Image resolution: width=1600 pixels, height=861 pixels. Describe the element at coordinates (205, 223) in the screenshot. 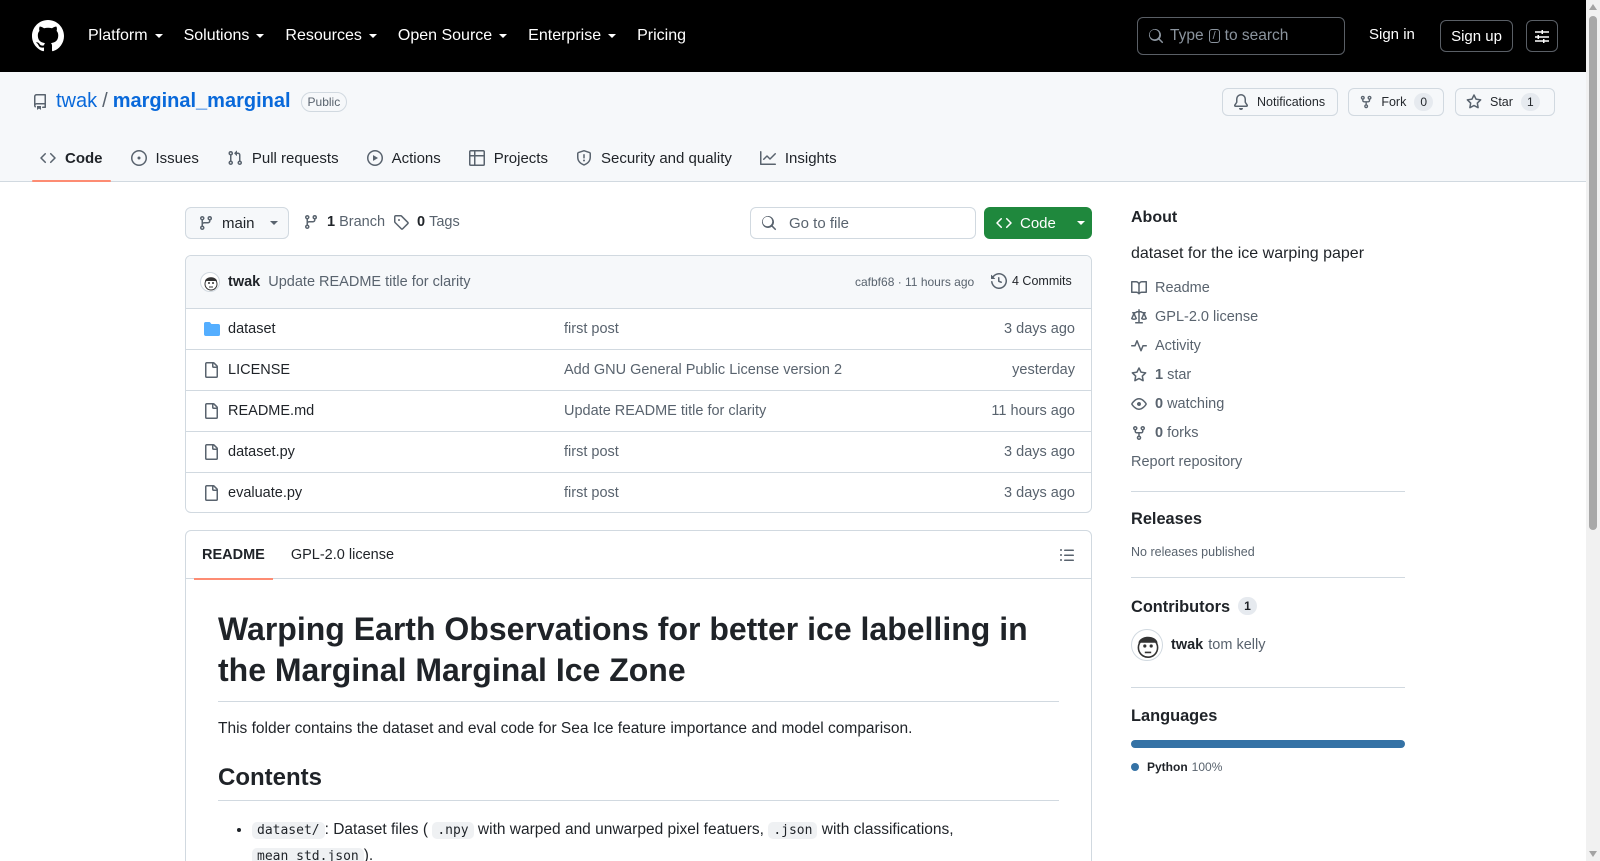

I see `branch-icon` at that location.